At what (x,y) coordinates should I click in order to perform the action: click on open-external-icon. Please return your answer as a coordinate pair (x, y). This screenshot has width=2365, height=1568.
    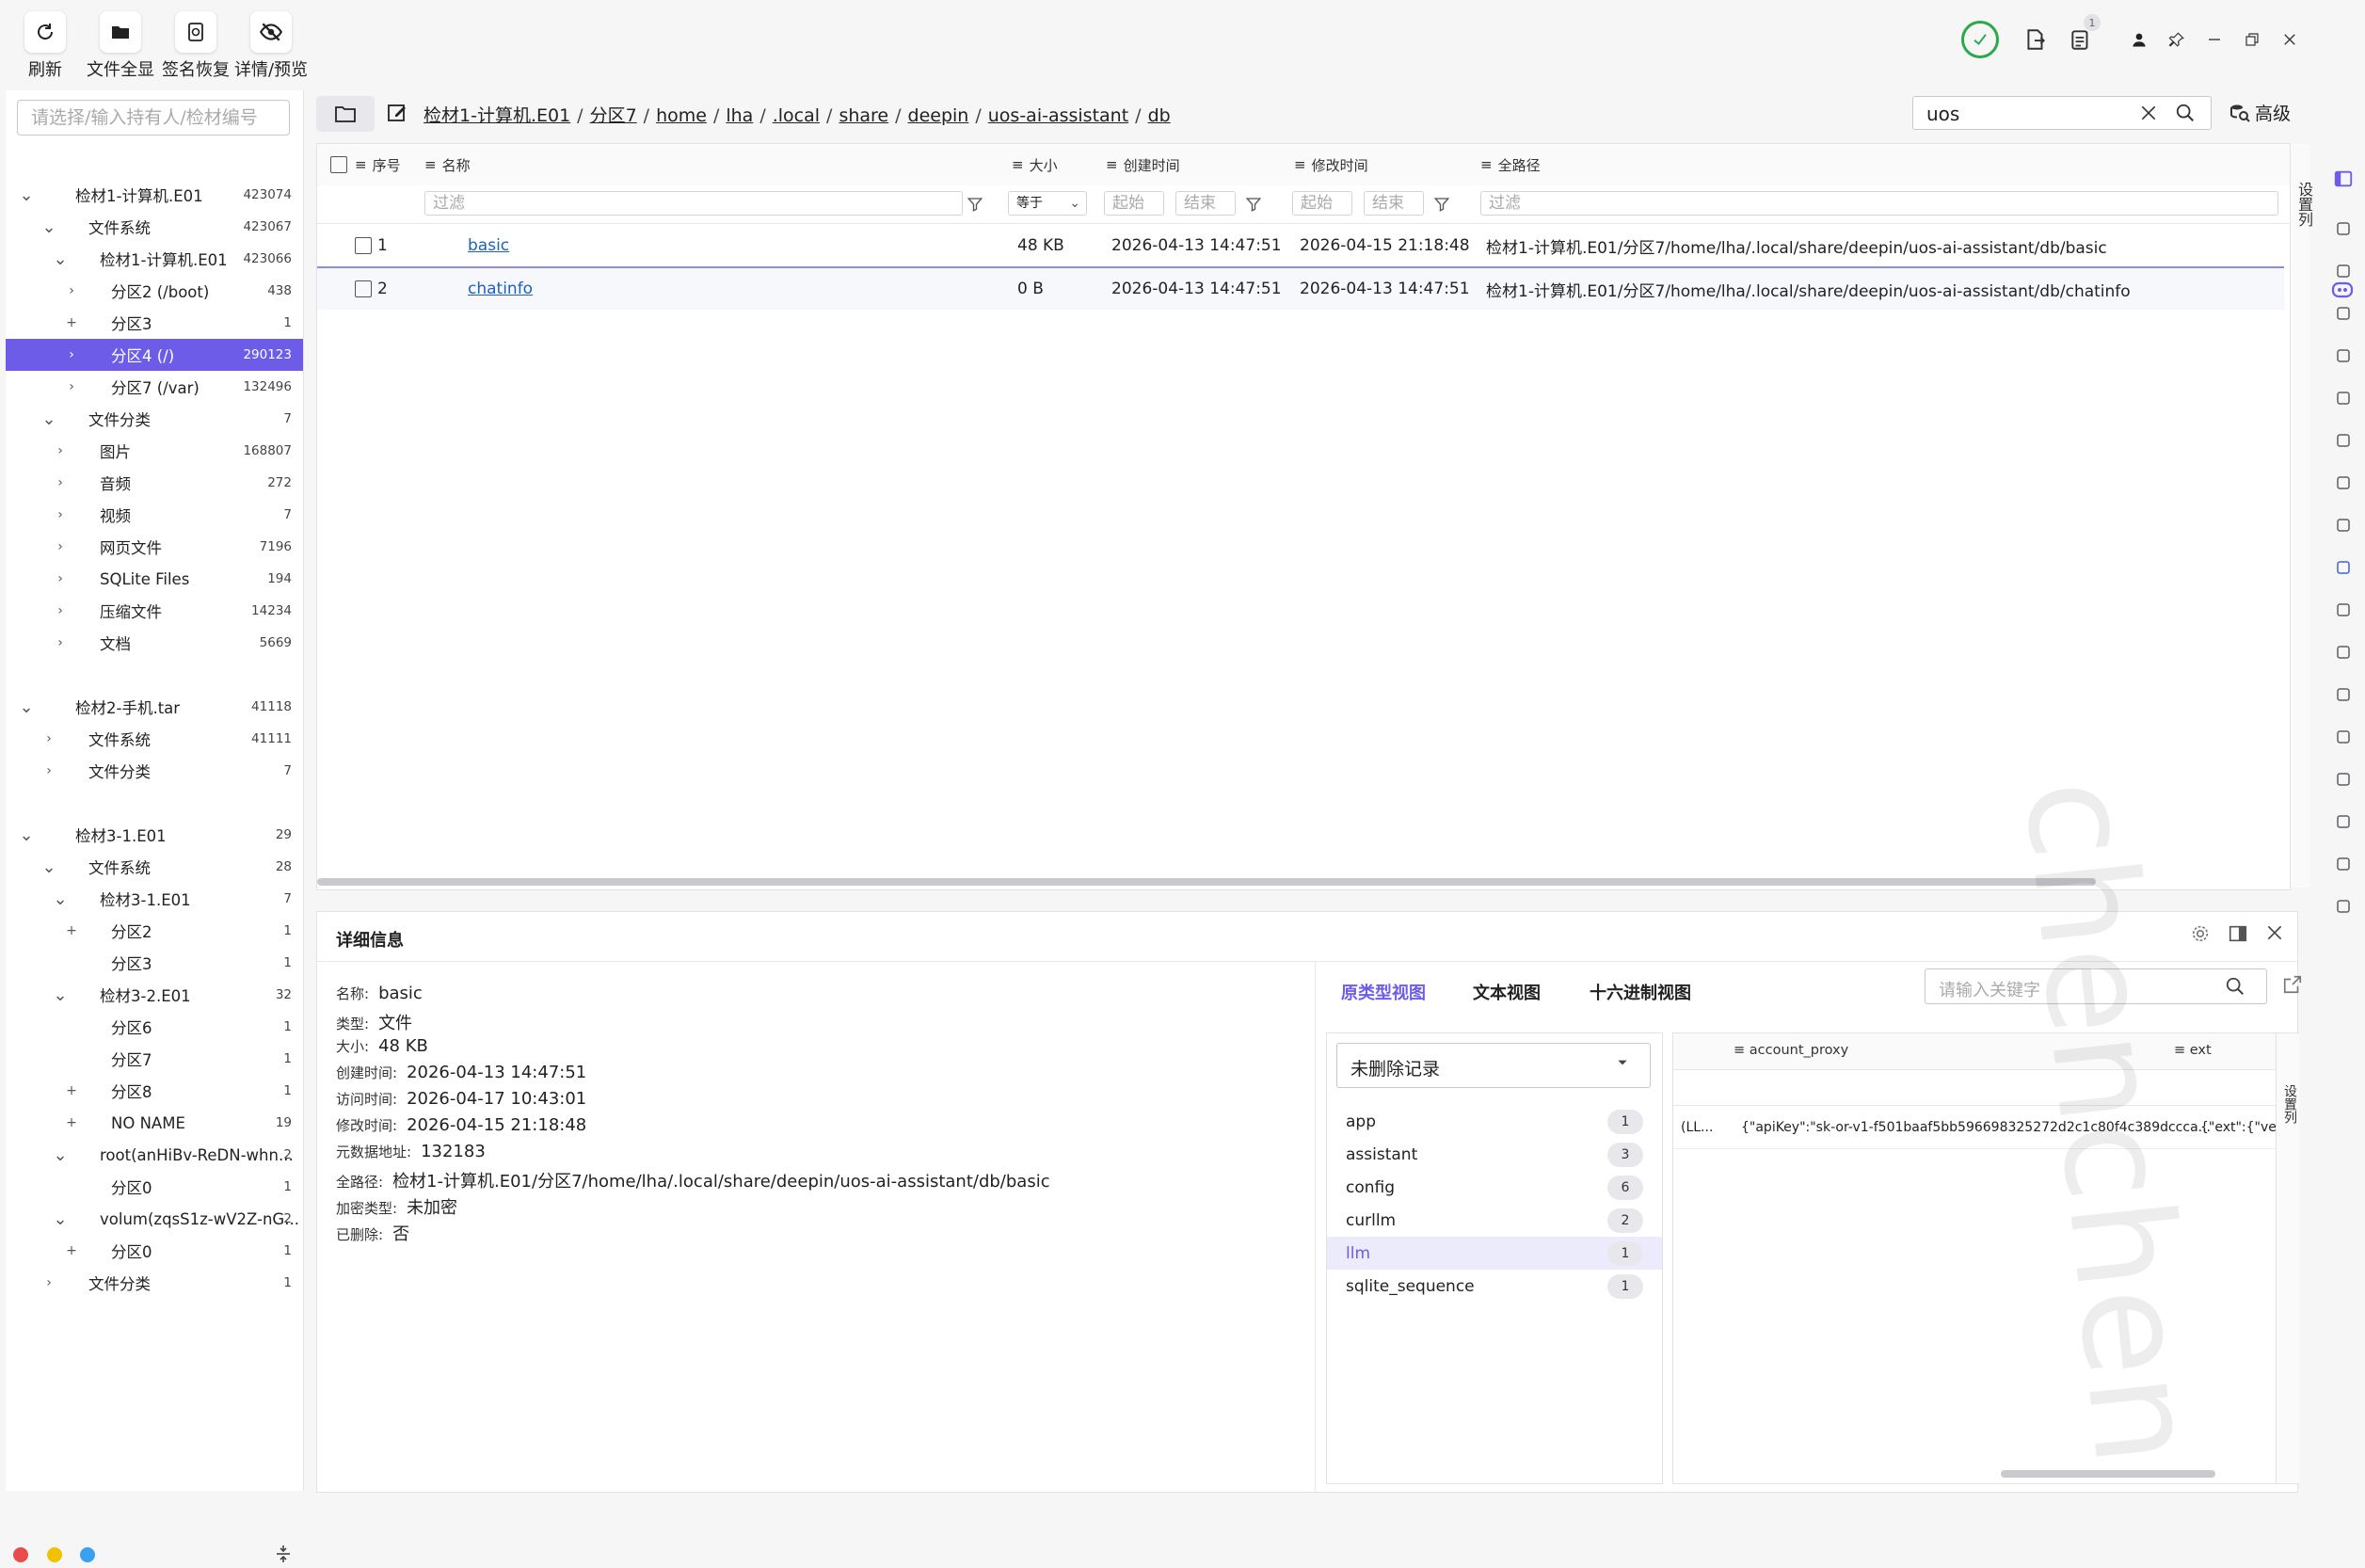
    Looking at the image, I should click on (2292, 986).